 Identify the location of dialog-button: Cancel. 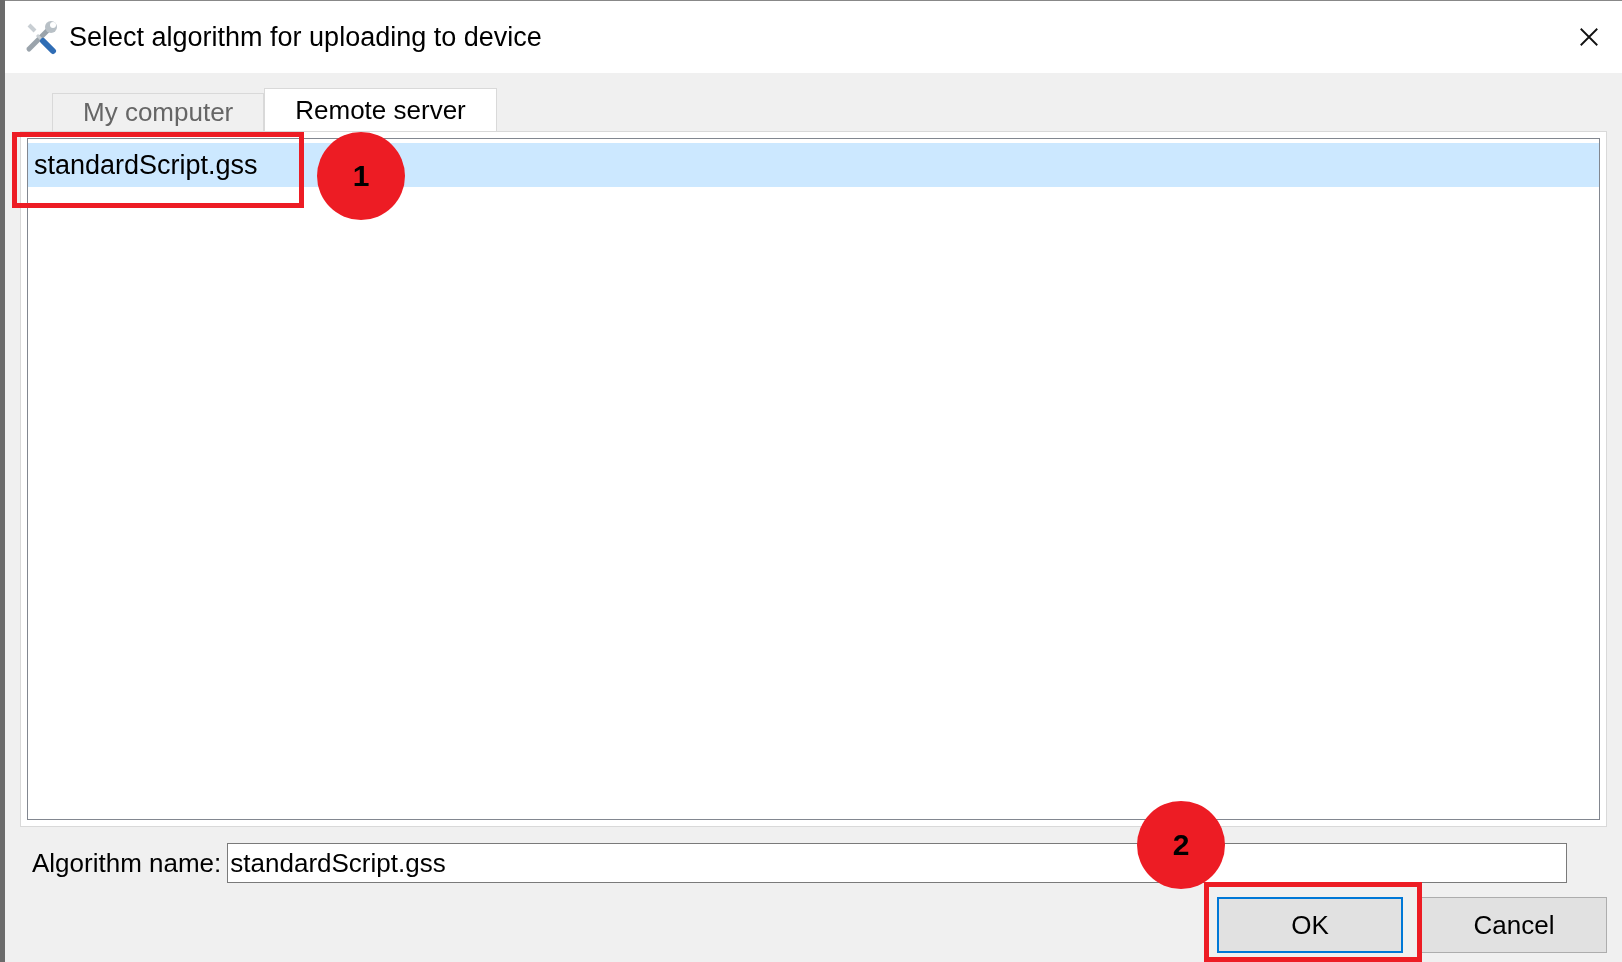
(1514, 925).